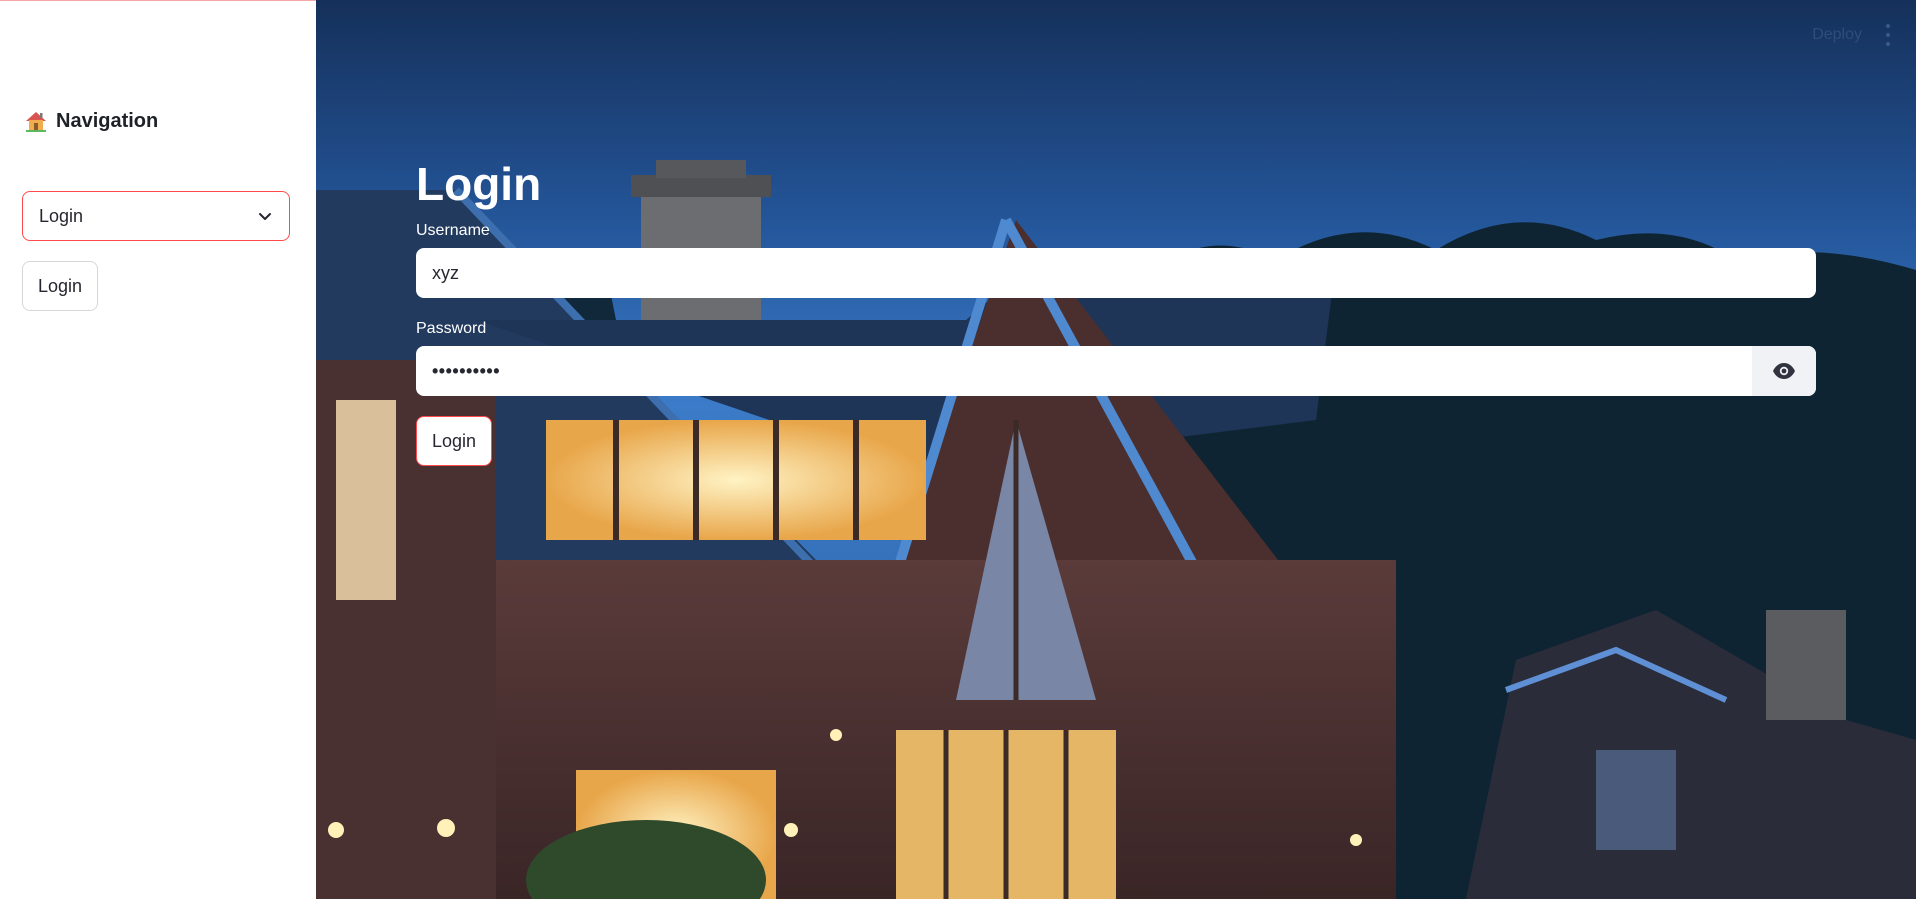 The height and width of the screenshot is (899, 1916). I want to click on page-title: Login, so click(479, 184).